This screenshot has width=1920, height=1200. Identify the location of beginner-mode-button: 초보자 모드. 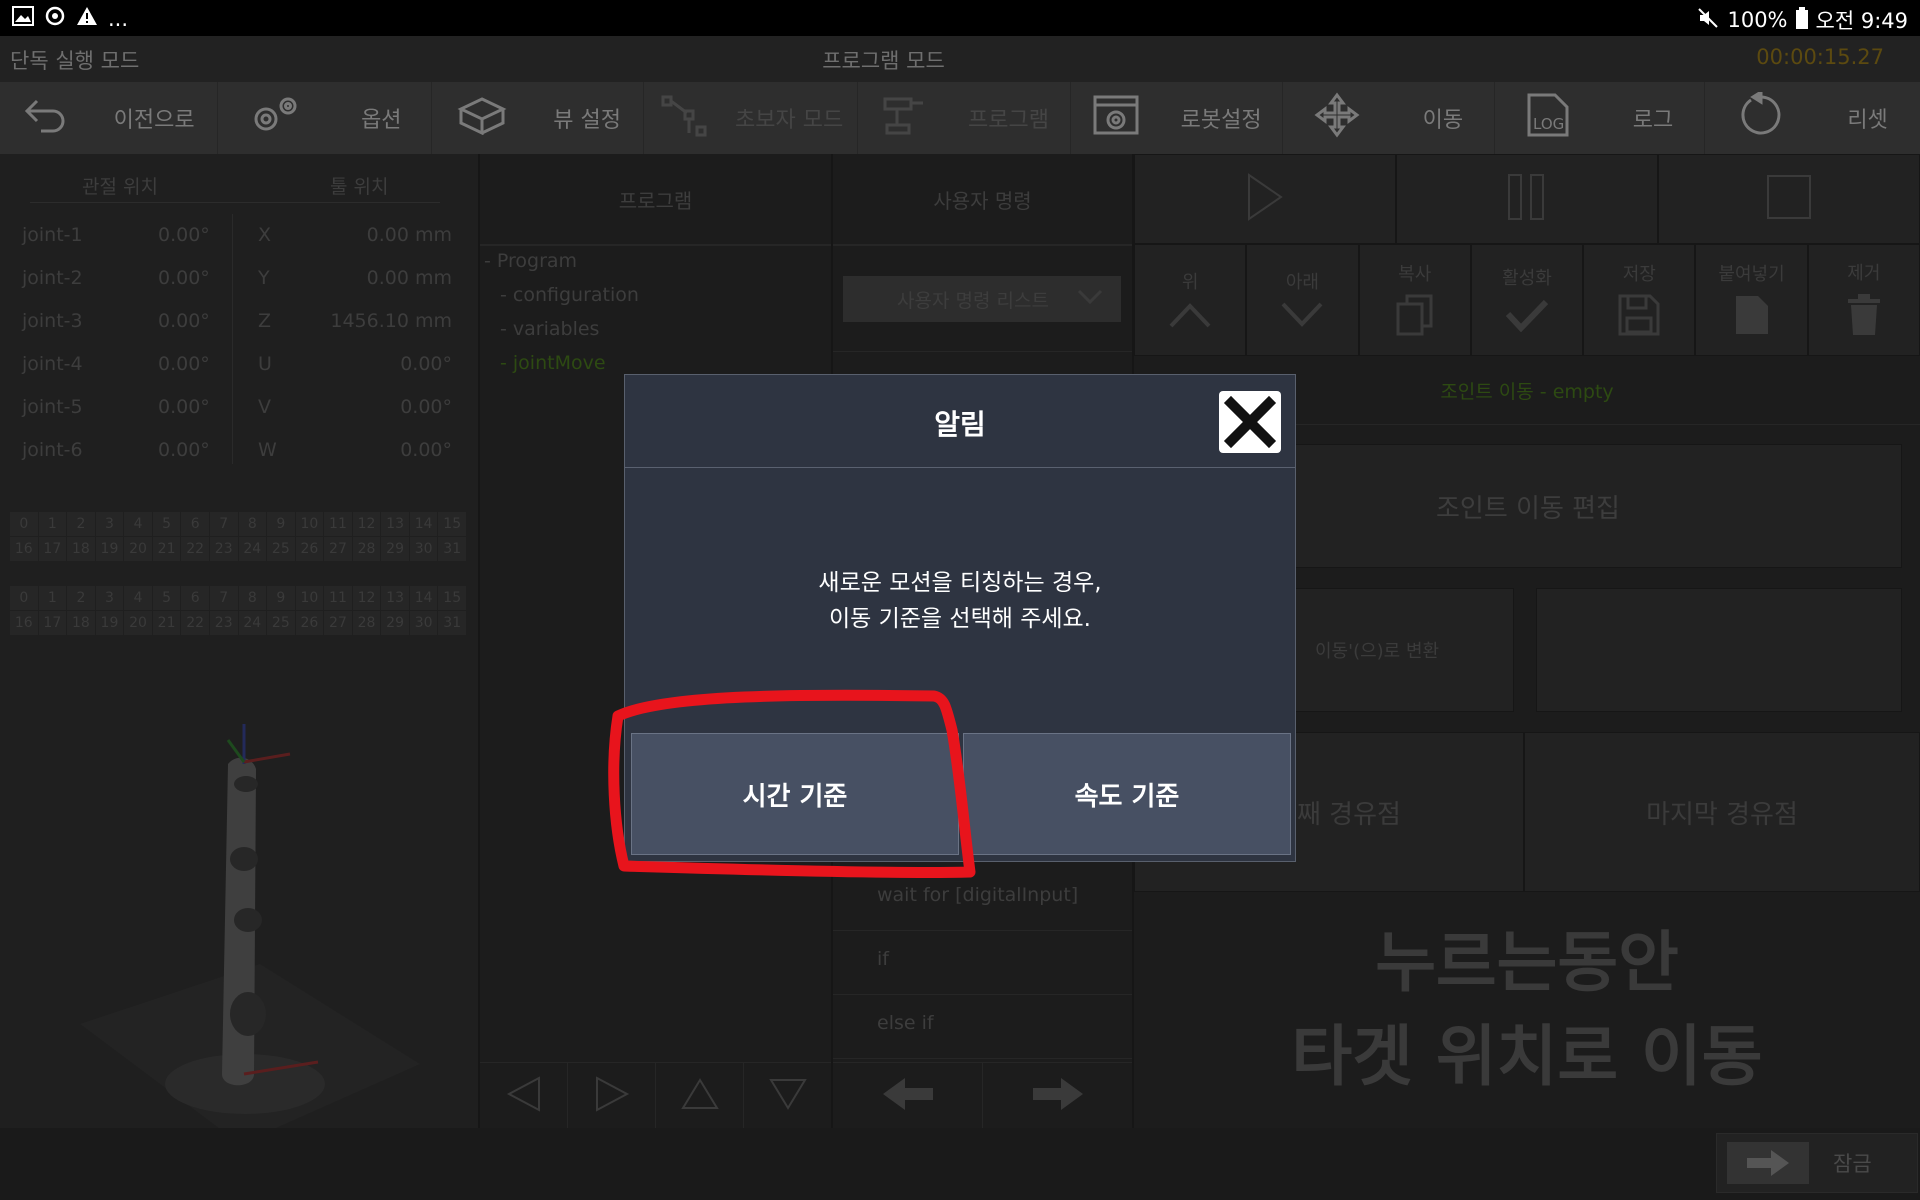
(751, 118).